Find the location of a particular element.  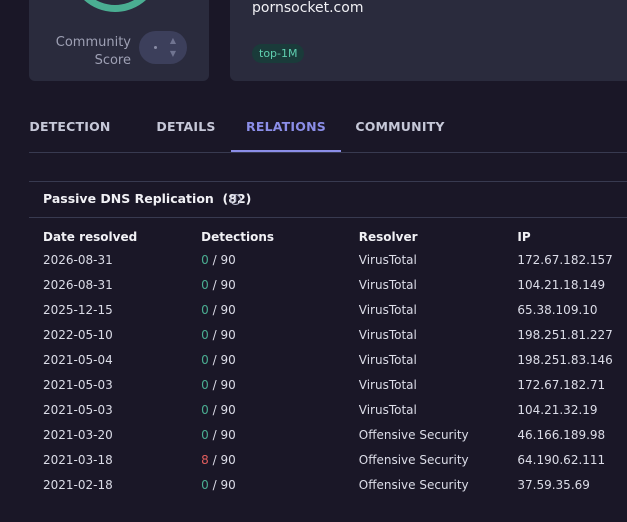

date-cell: 2021-03-18 is located at coordinates (78, 459).